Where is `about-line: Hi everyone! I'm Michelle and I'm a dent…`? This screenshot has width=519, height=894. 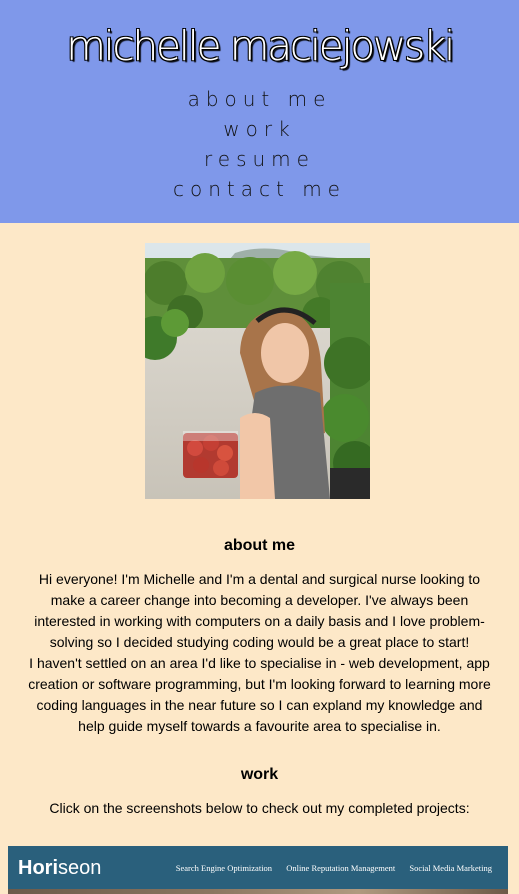
about-line: Hi everyone! I'm Michelle and I'm a dent… is located at coordinates (259, 579).